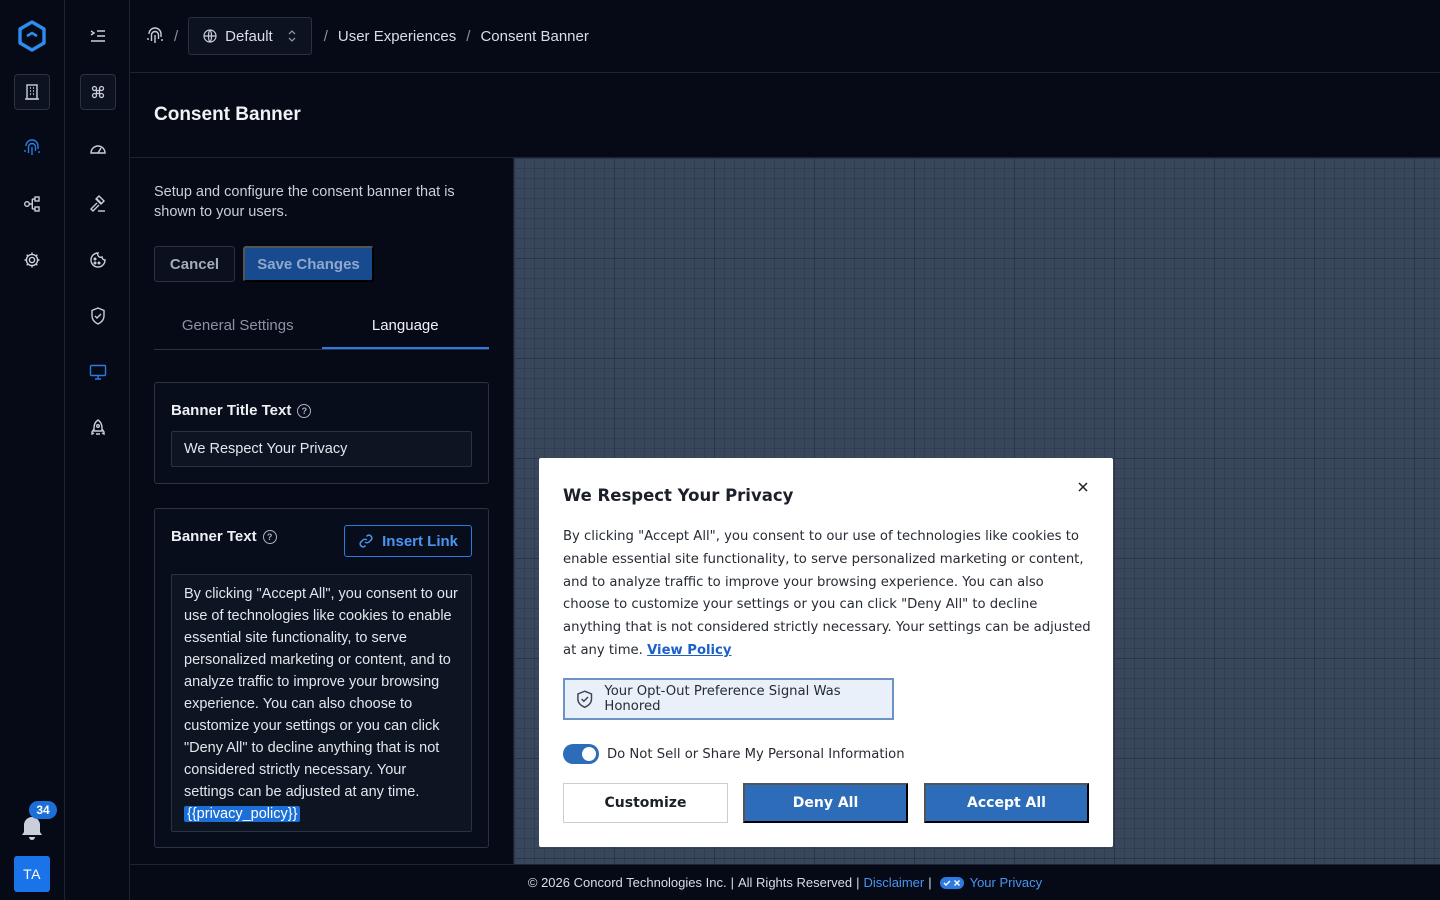 This screenshot has height=900, width=1440. I want to click on monitor-icon, so click(98, 372).